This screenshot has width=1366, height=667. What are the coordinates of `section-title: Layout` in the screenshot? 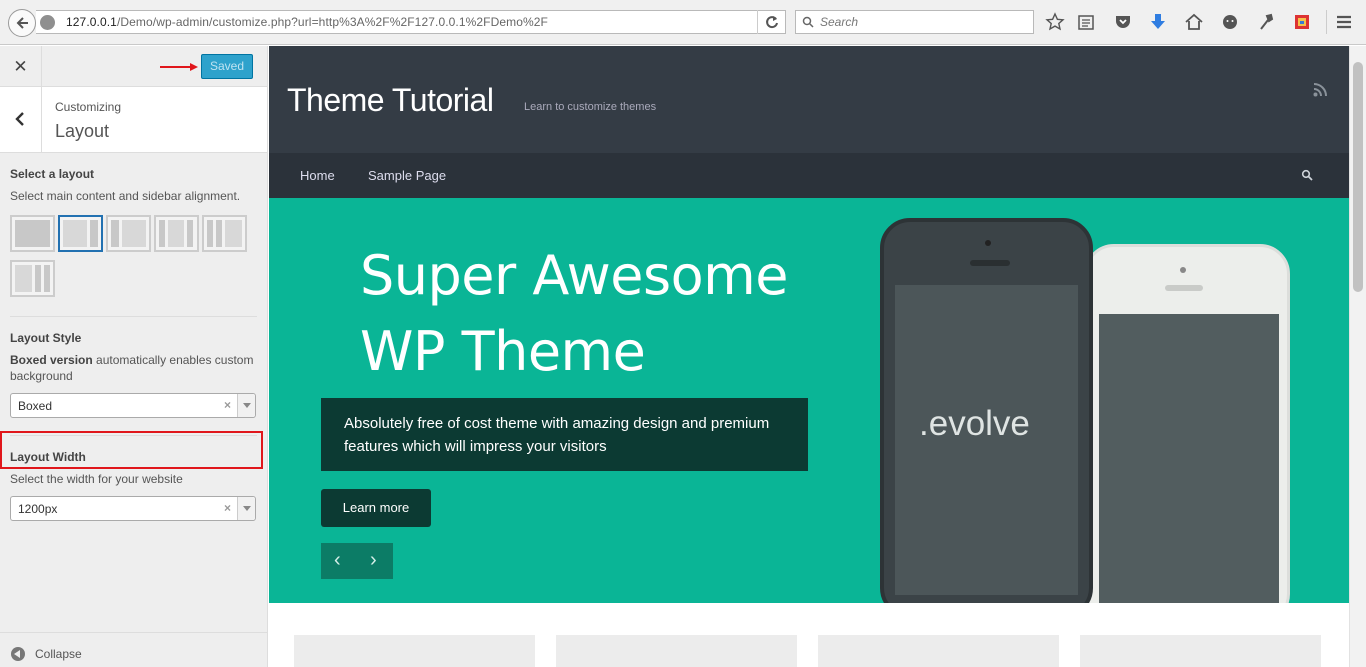 It's located at (82, 131).